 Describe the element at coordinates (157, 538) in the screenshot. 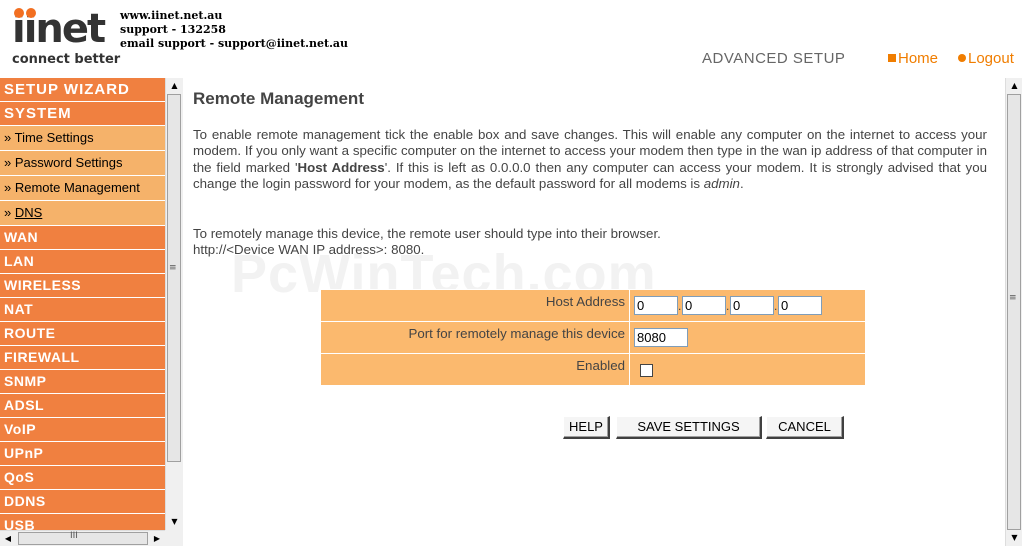

I see `scroll-right-icon: ▶` at that location.